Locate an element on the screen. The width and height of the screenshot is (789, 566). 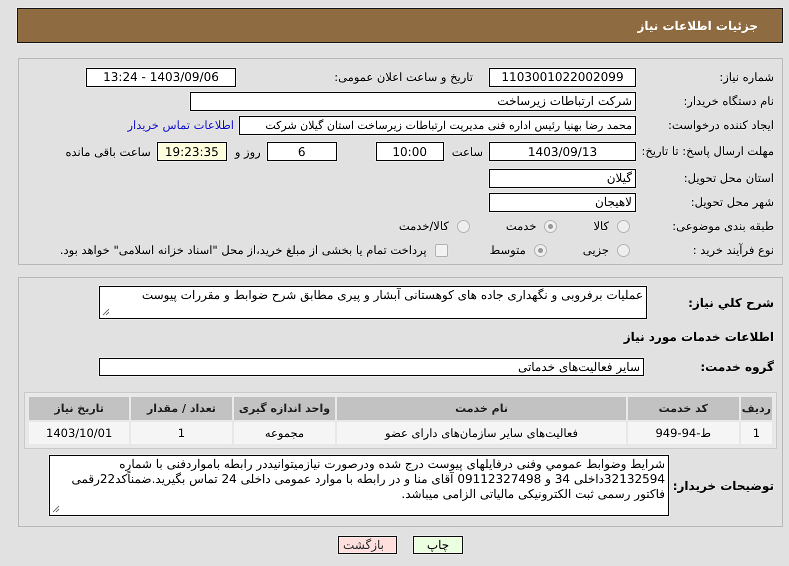
back-button: بازگشت is located at coordinates (367, 545).